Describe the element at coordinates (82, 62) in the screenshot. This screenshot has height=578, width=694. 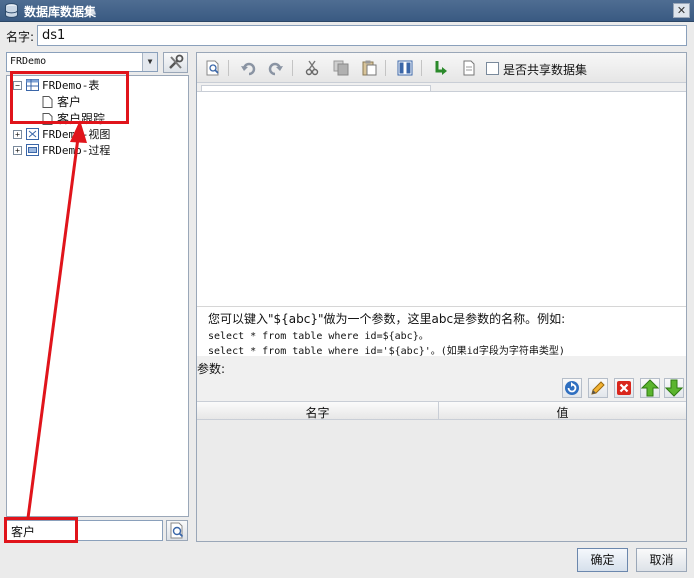
I see `connection-select: FRDemo ▼` at that location.